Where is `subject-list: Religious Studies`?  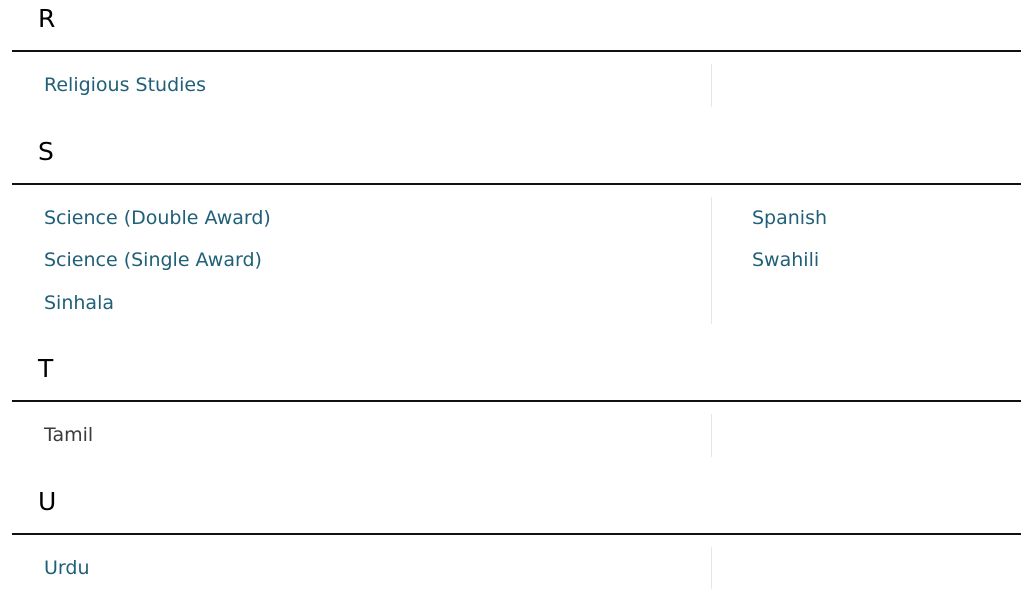
subject-list: Religious Studies is located at coordinates (516, 85).